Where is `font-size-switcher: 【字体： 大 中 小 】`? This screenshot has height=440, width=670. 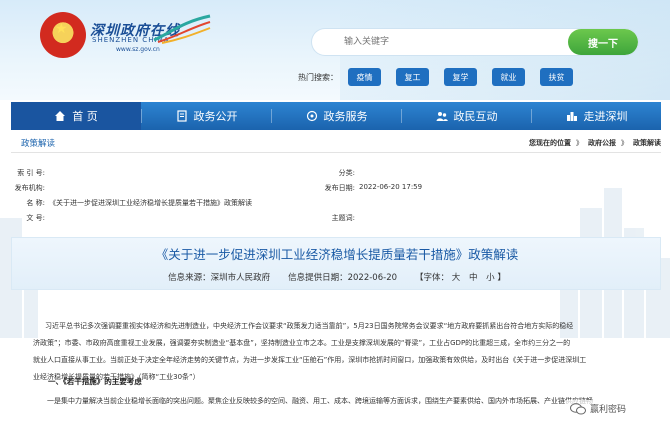
font-size-switcher: 【字体： 大 中 小 】 is located at coordinates (460, 277).